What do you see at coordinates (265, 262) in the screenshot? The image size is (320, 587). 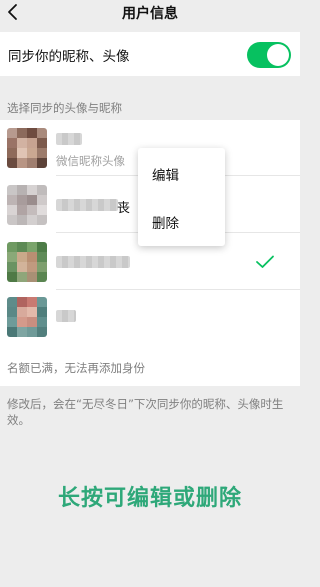 I see `checkmark-icon` at bounding box center [265, 262].